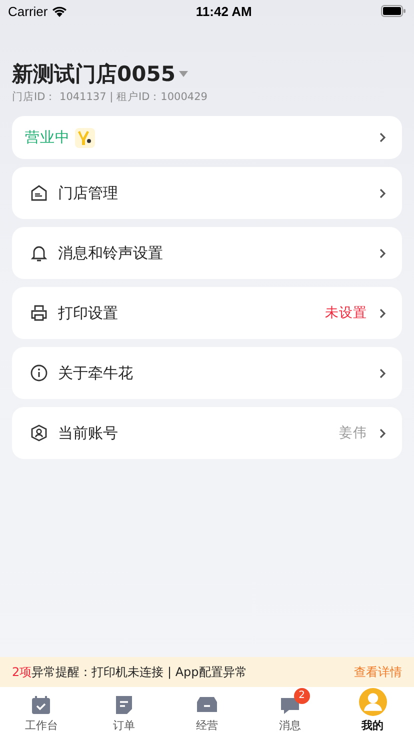 Image resolution: width=414 pixels, height=736 pixels. I want to click on menu-item: 关于牵牛花, so click(207, 373).